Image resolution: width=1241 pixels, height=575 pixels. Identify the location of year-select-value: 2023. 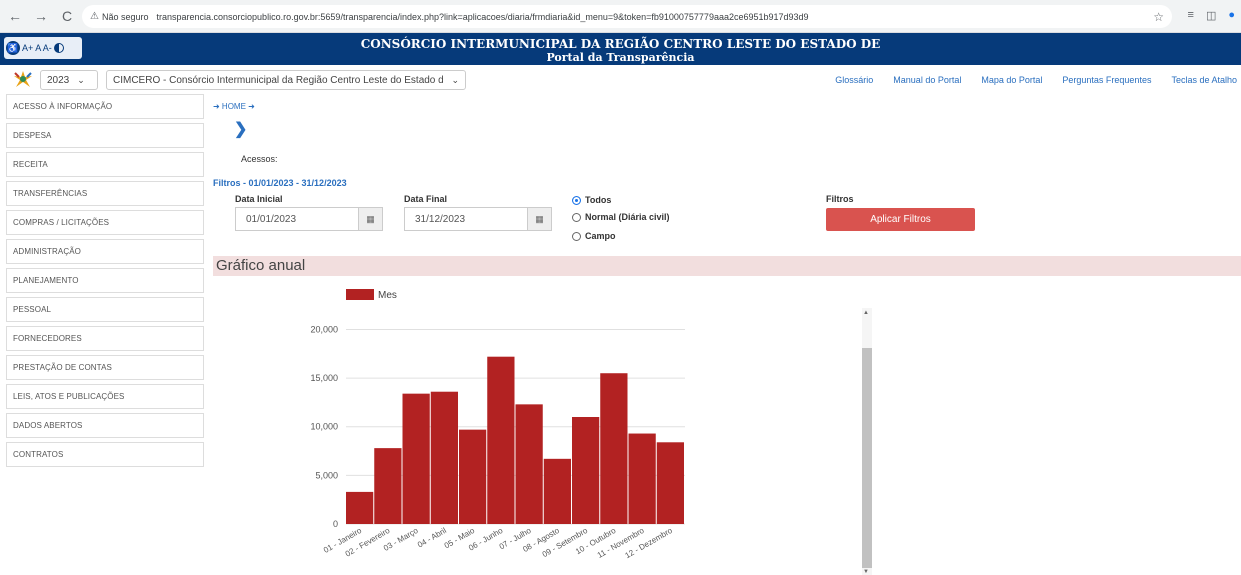
(58, 80).